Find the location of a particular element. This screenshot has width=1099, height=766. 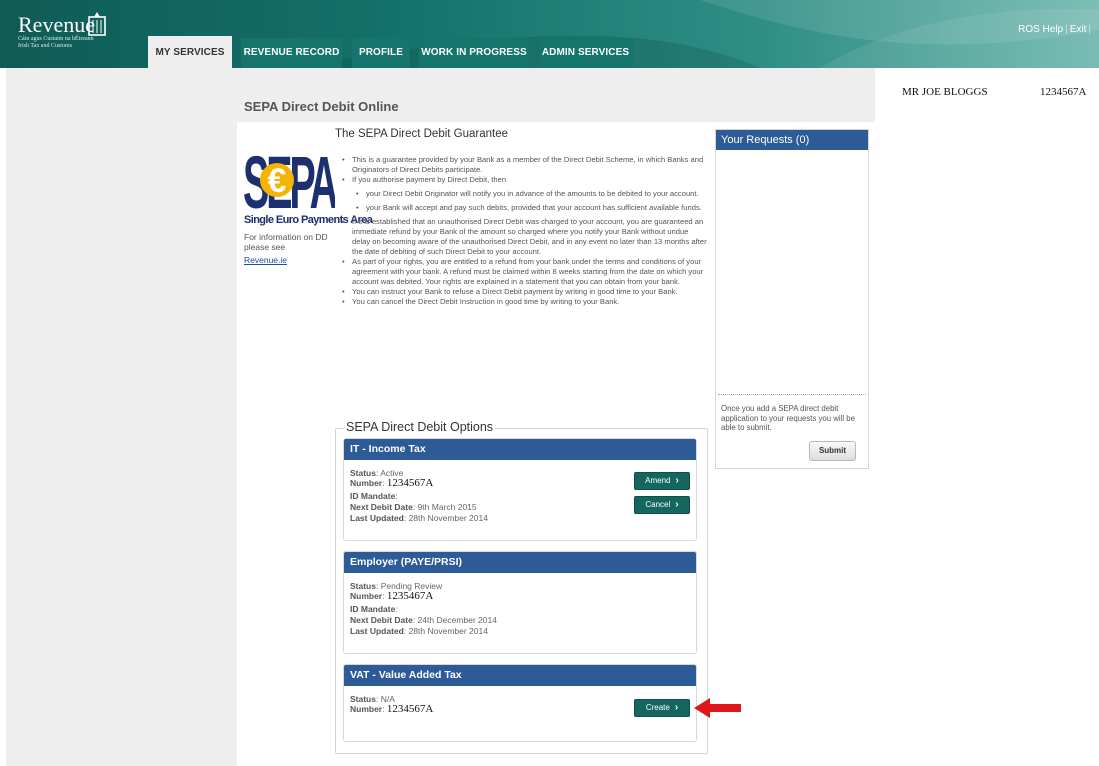

card-title: VAT - Value Added Tax is located at coordinates (520, 675).